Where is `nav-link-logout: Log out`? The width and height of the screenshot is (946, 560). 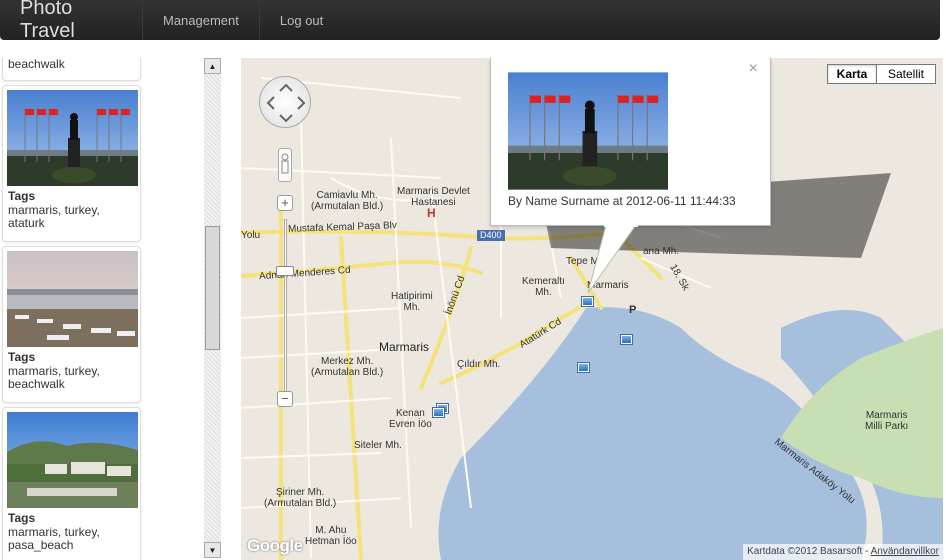 nav-link-logout: Log out is located at coordinates (301, 20).